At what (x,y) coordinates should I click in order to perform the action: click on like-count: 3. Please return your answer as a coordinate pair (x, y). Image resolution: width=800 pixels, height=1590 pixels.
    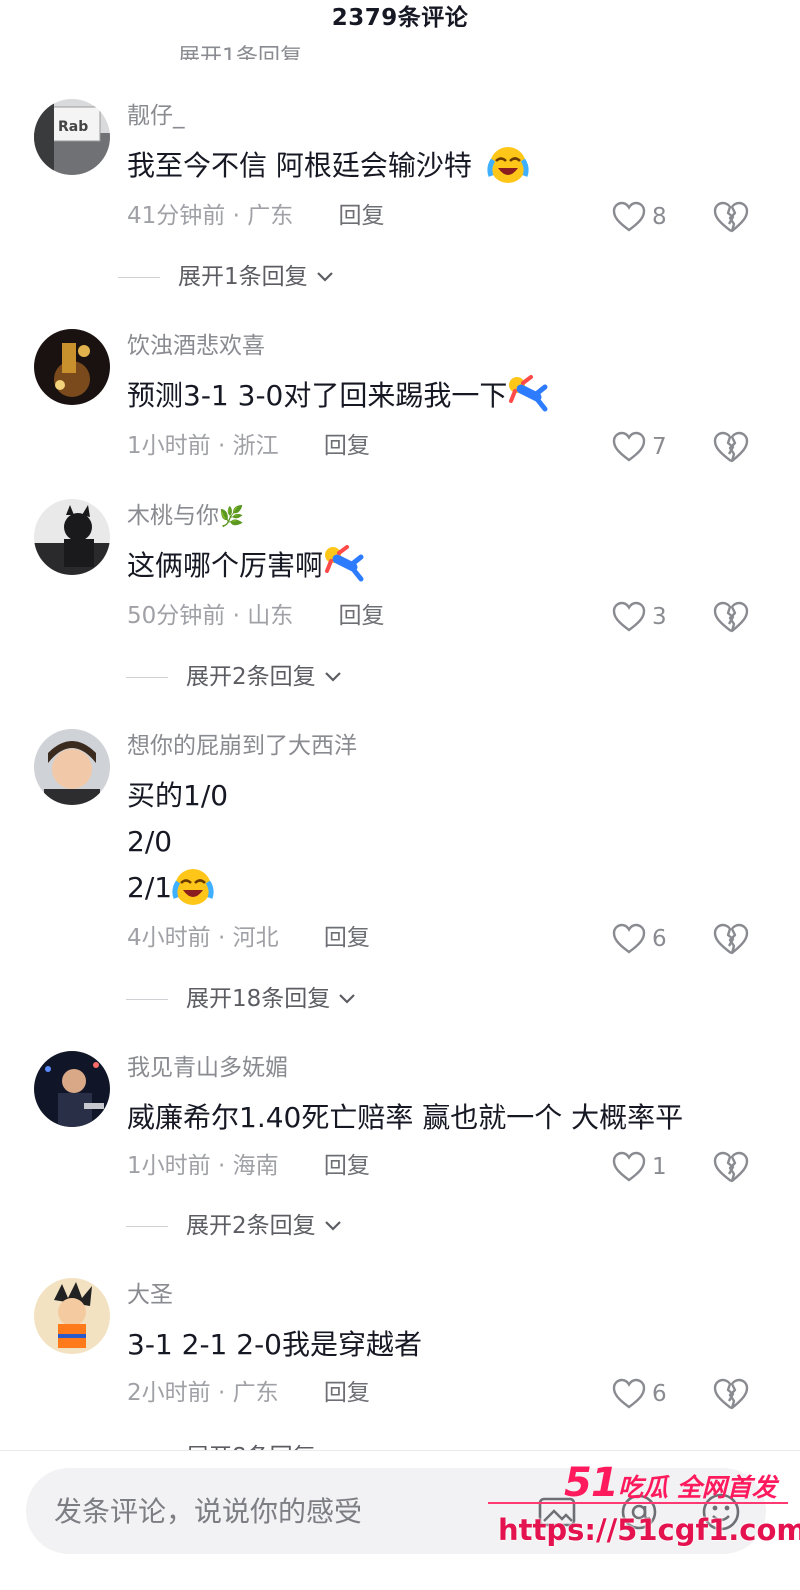
    Looking at the image, I should click on (659, 617).